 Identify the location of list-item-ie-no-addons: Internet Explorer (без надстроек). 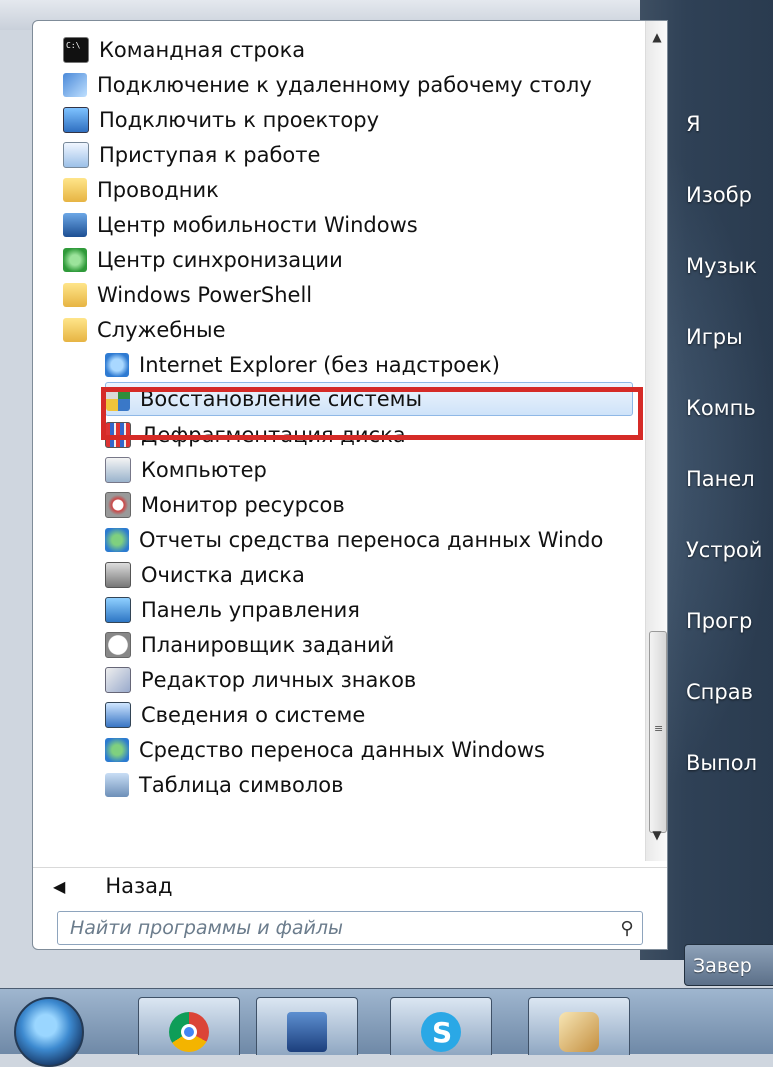
(302, 365).